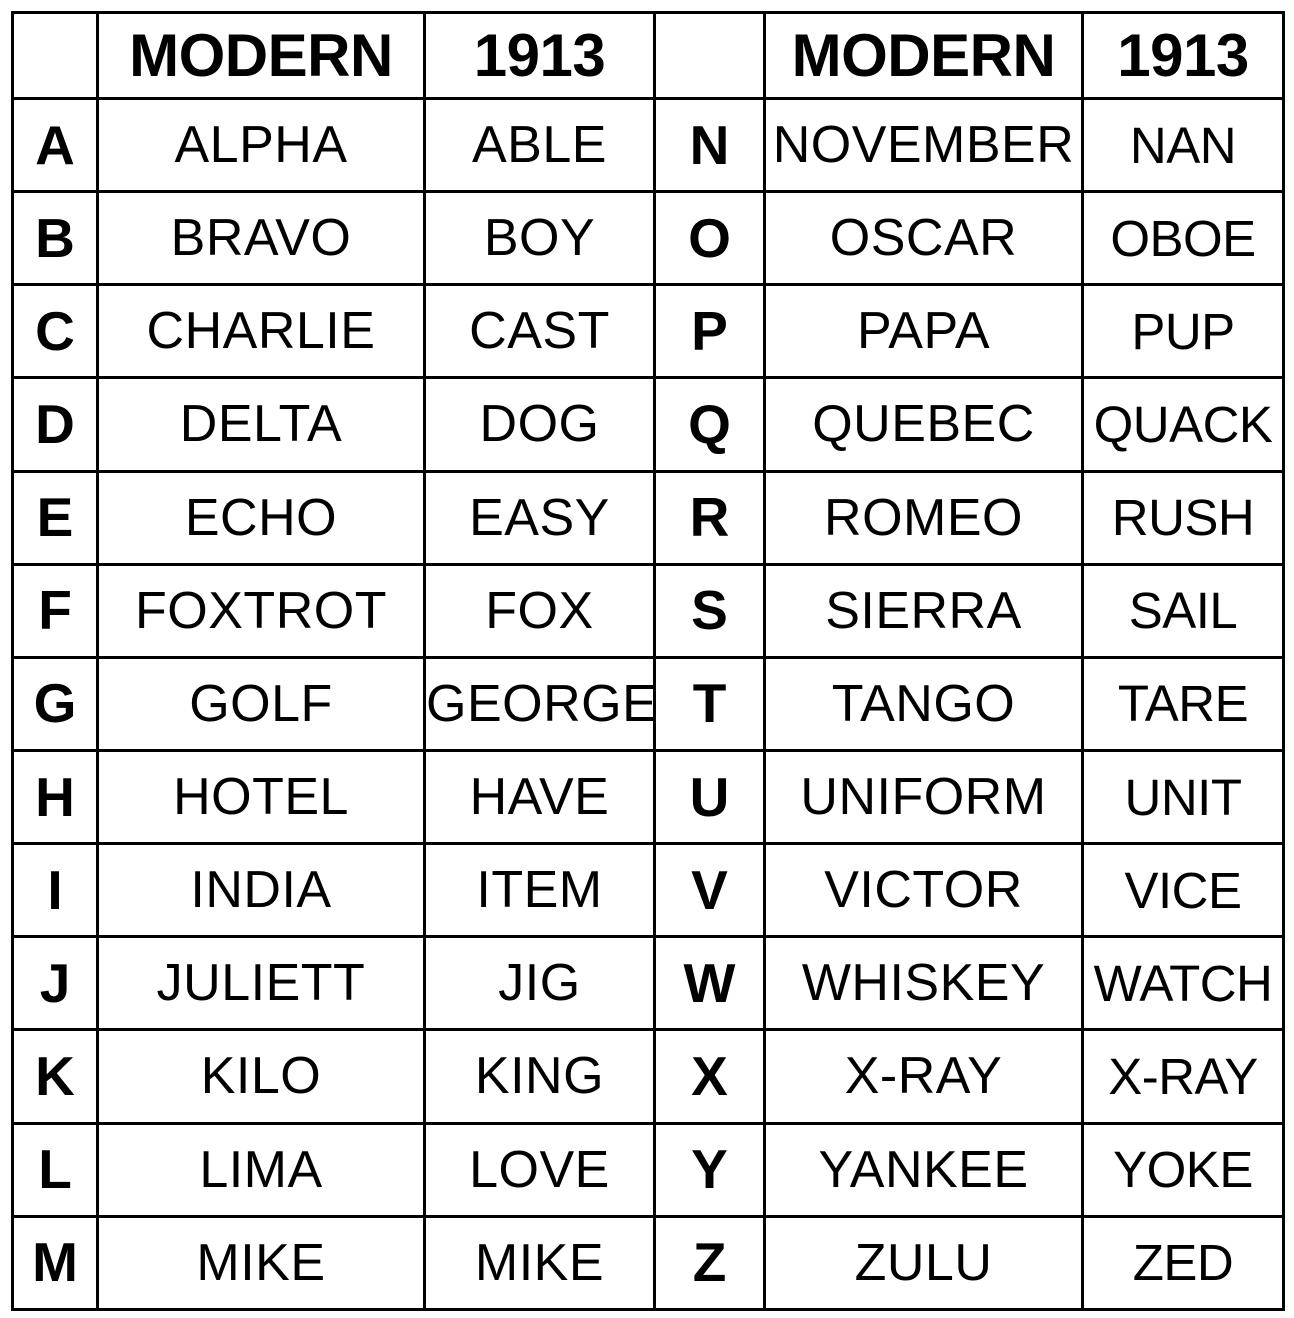 The image size is (1294, 1318). I want to click on header-1913-right: 1913, so click(1183, 55).